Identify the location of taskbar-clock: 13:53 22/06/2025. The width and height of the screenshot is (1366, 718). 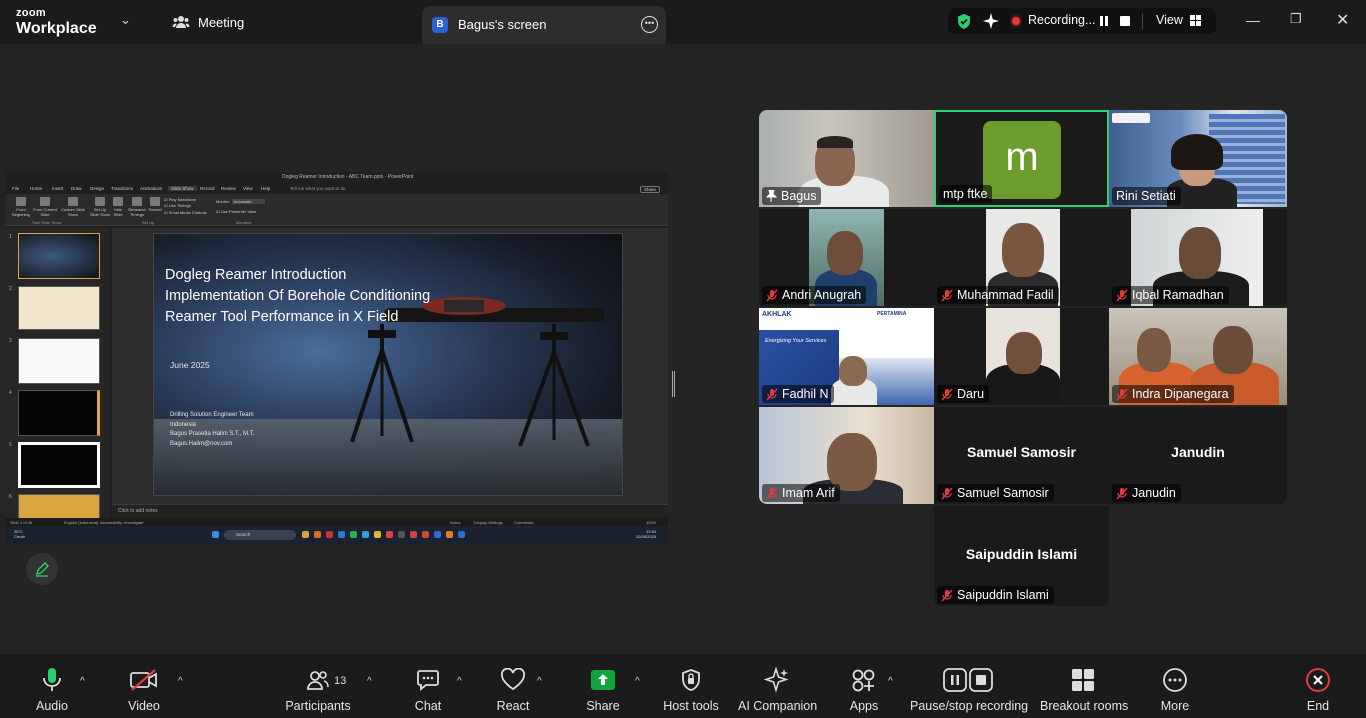
(646, 534).